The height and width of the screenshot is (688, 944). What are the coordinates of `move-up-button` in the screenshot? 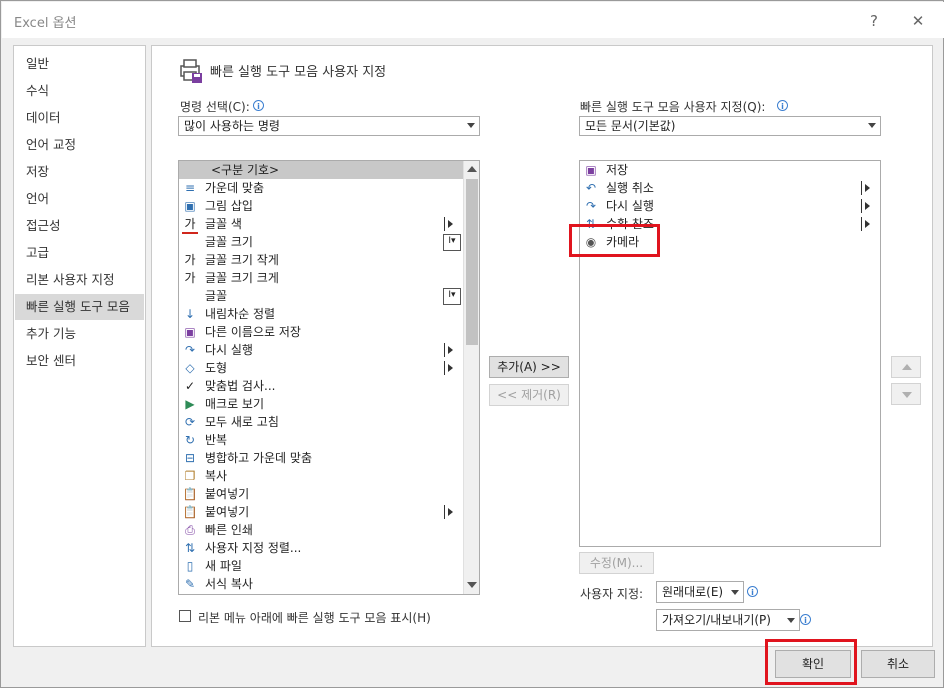 It's located at (906, 367).